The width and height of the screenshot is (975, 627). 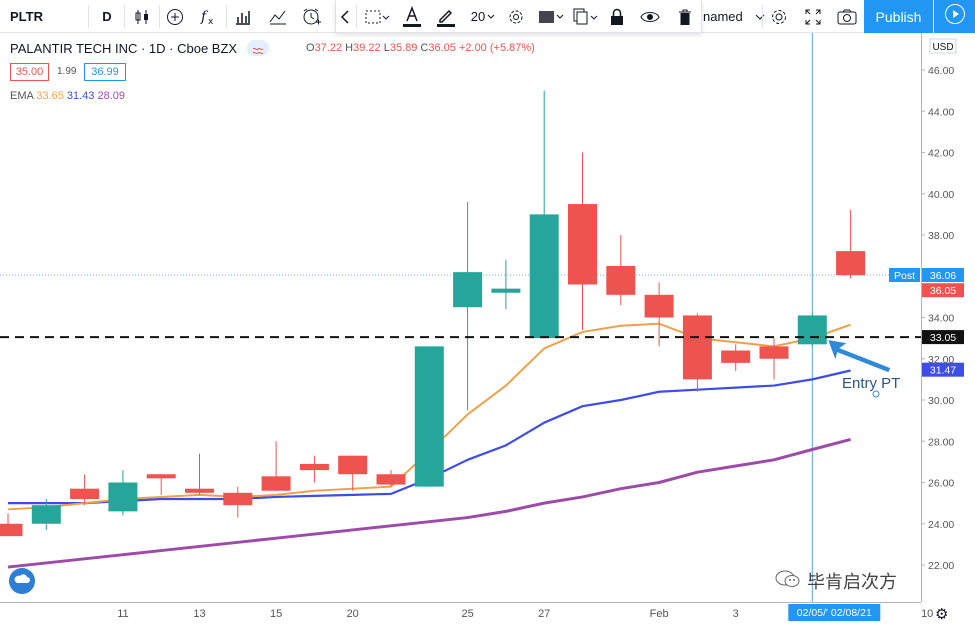 I want to click on watermark-text: 毕肯启次方, so click(x=852, y=582).